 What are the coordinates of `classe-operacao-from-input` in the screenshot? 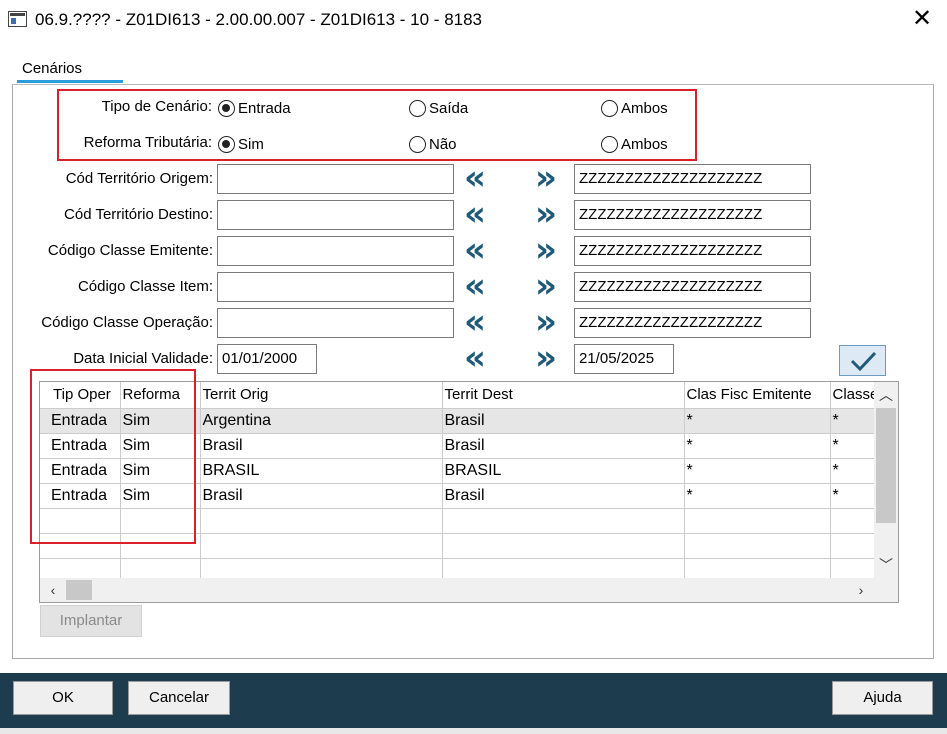 It's located at (335, 323).